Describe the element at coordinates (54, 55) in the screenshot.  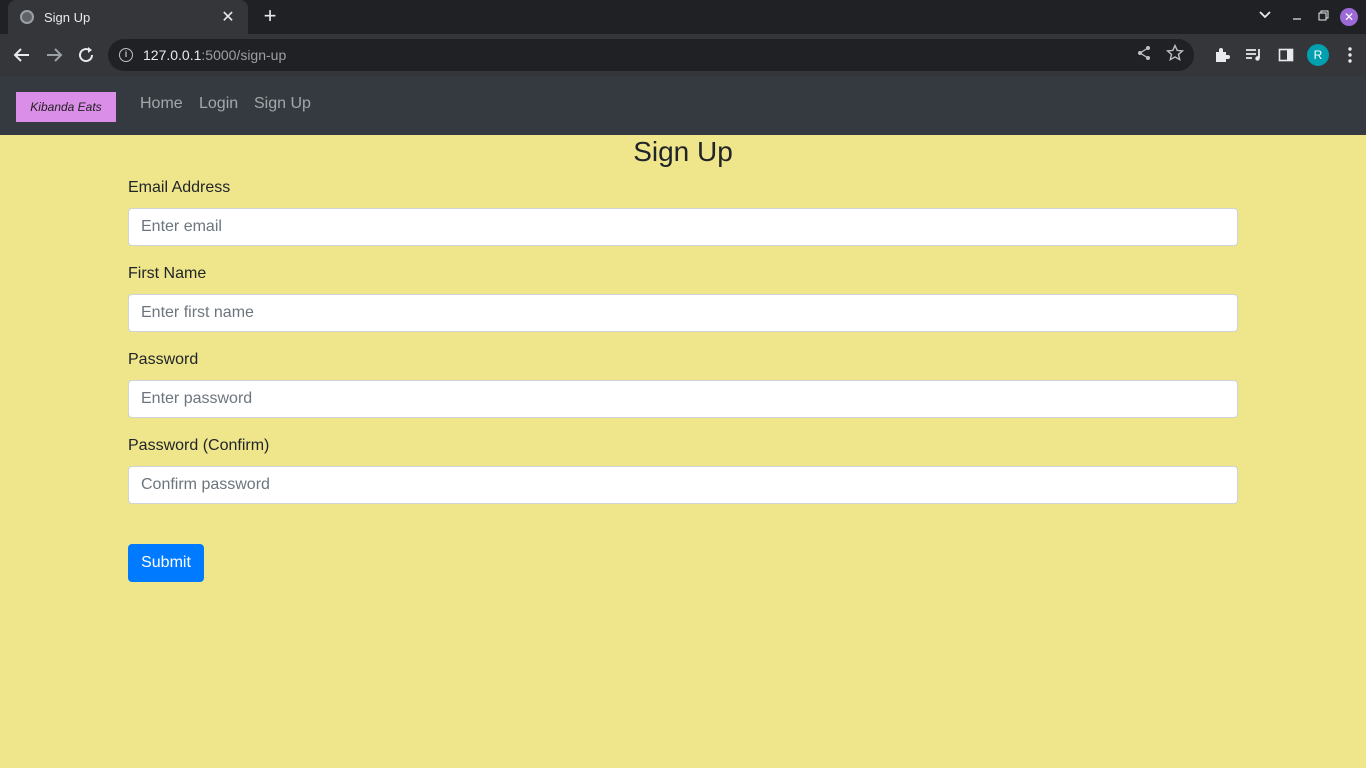
I see `forward-arrow-icon` at that location.